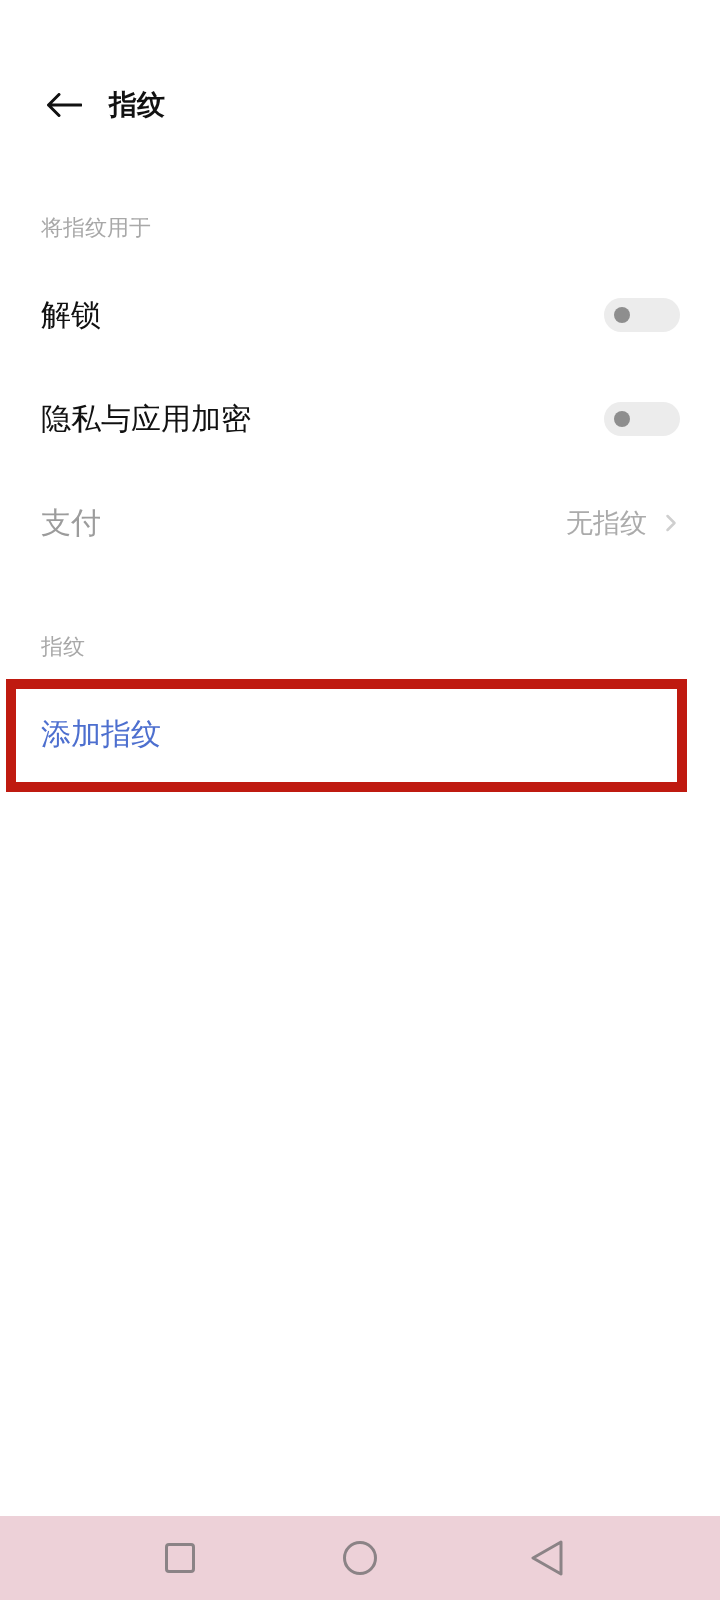 This screenshot has width=720, height=1600. What do you see at coordinates (101, 734) in the screenshot?
I see `action-link: 添加指纹` at bounding box center [101, 734].